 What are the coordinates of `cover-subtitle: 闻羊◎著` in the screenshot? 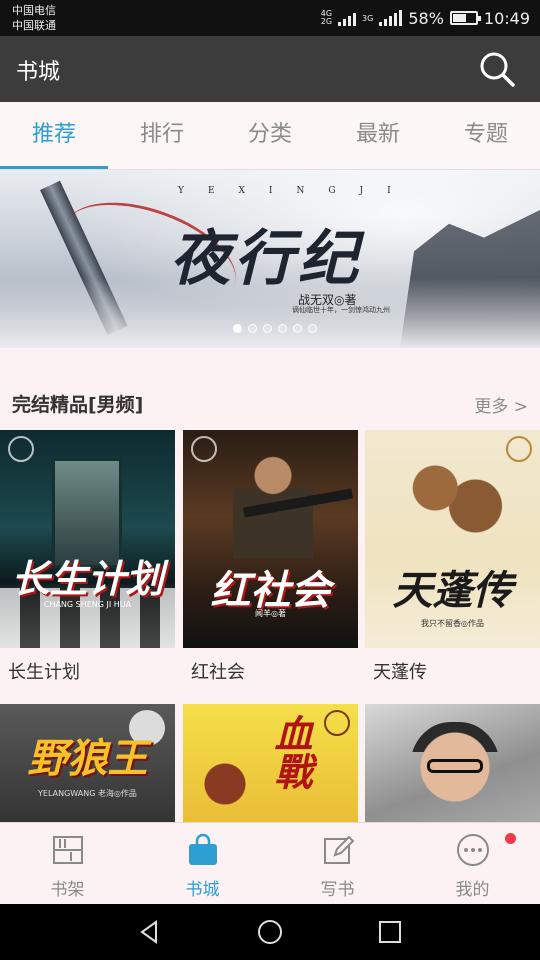 It's located at (270, 613).